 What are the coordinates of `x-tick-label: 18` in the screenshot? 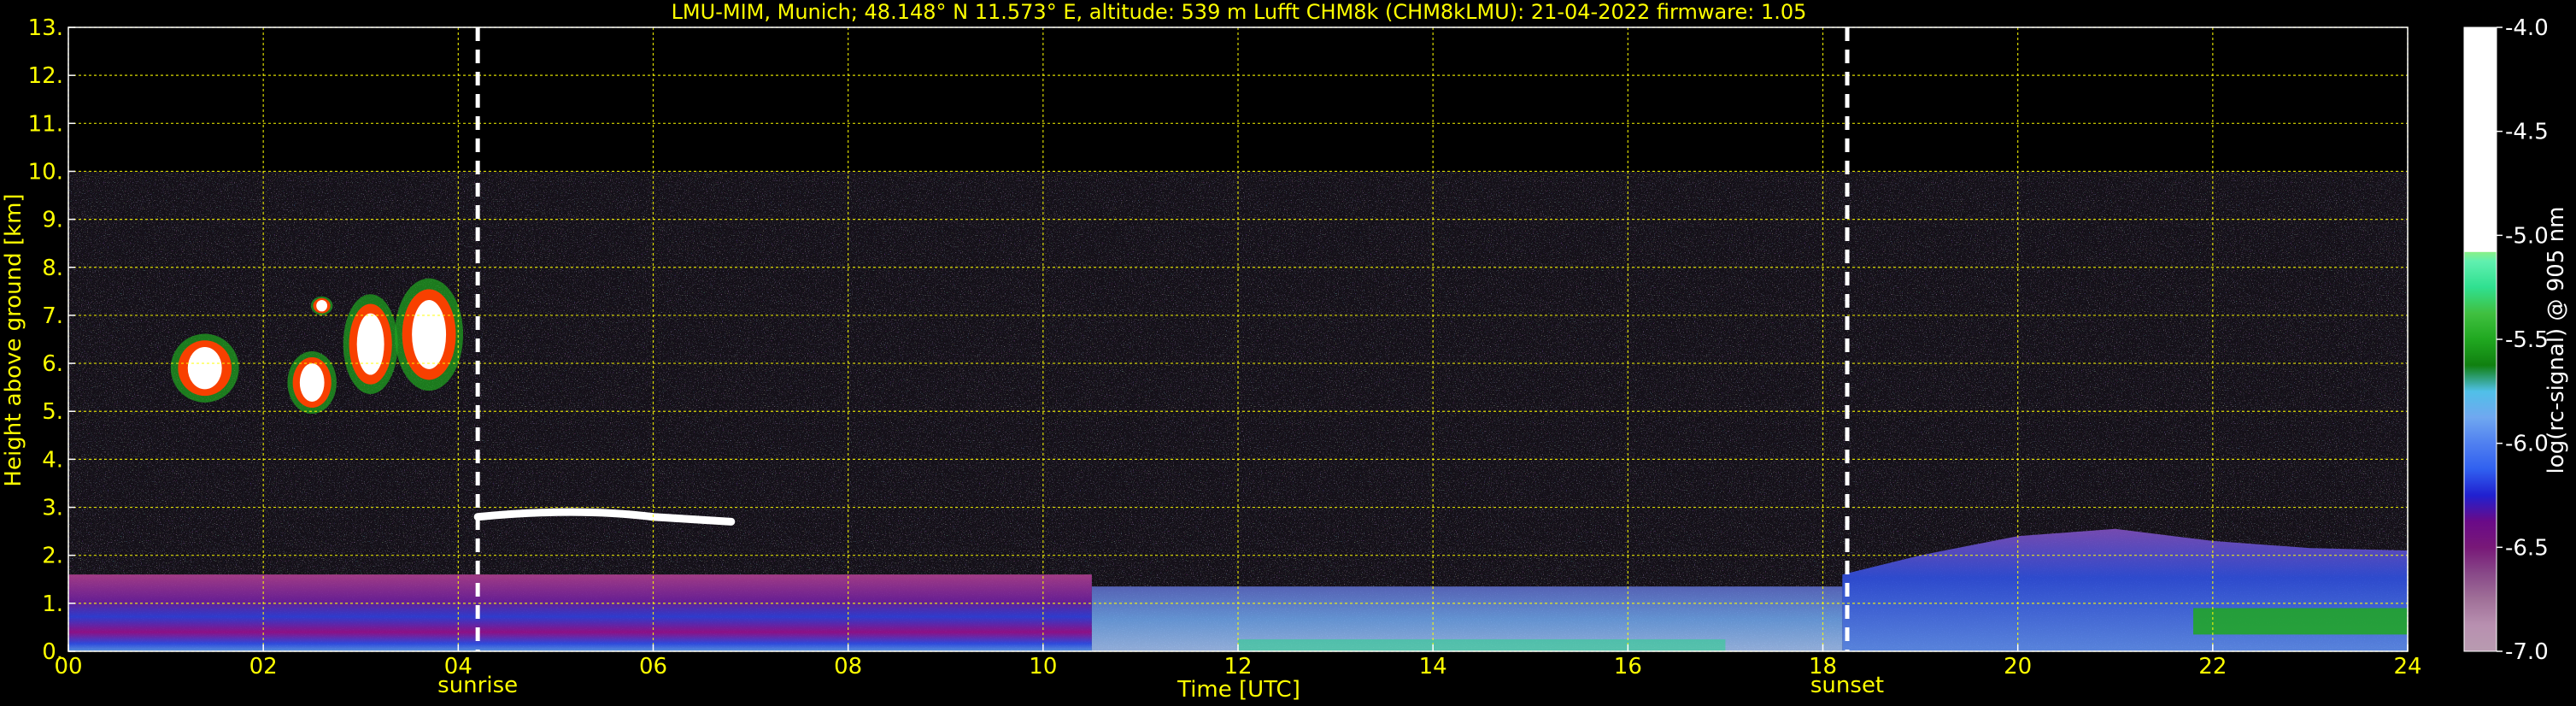 It's located at (1823, 667).